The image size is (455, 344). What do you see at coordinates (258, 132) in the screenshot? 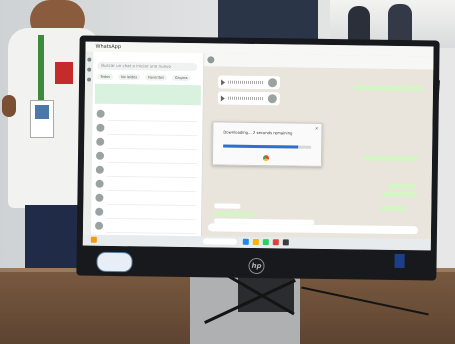
I see `download-status-text: Downloading... 2 seconds remaining` at bounding box center [258, 132].